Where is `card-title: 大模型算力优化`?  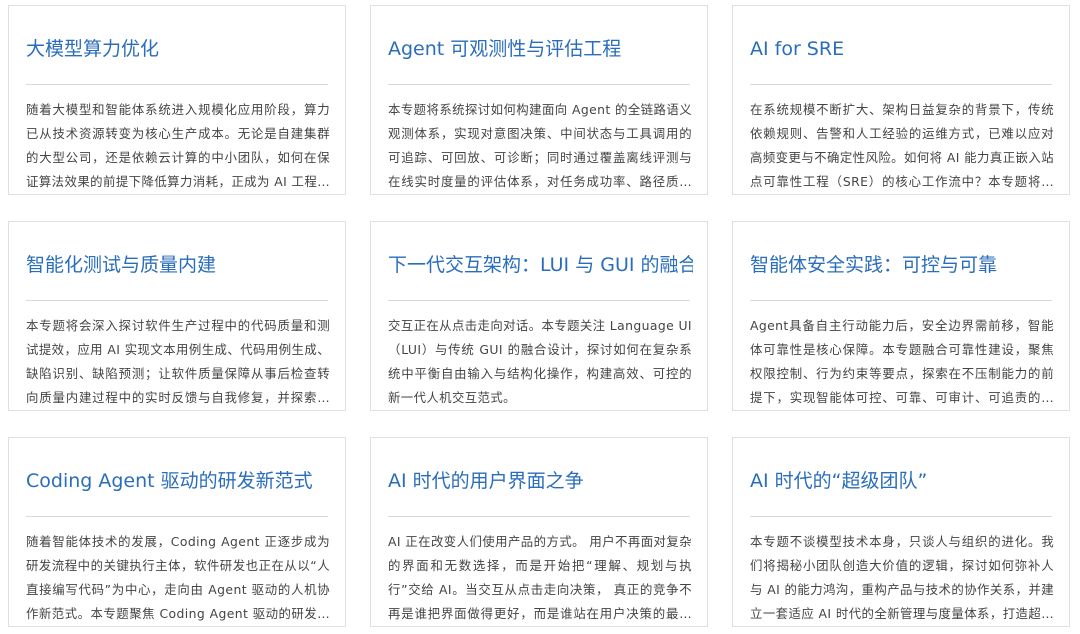
card-title: 大模型算力优化 is located at coordinates (93, 49).